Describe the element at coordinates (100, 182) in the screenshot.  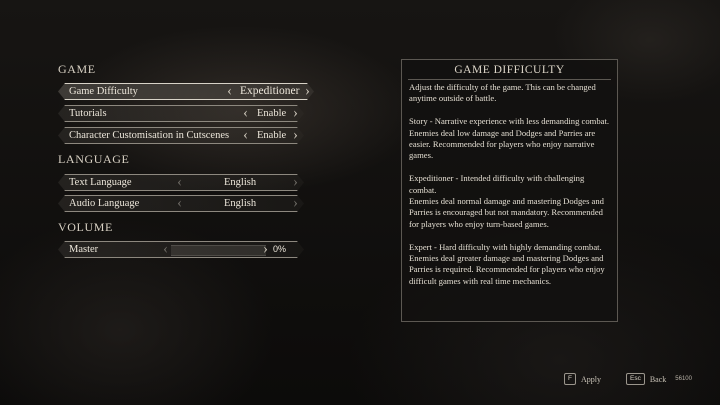
I see `setting-label: Text Language` at that location.